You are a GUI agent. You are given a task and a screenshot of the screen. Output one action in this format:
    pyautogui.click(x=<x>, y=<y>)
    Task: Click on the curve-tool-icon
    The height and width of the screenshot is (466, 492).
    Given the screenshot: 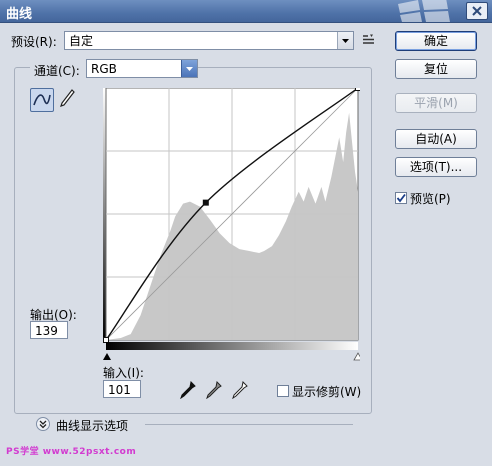 What is the action you would take?
    pyautogui.click(x=42, y=100)
    